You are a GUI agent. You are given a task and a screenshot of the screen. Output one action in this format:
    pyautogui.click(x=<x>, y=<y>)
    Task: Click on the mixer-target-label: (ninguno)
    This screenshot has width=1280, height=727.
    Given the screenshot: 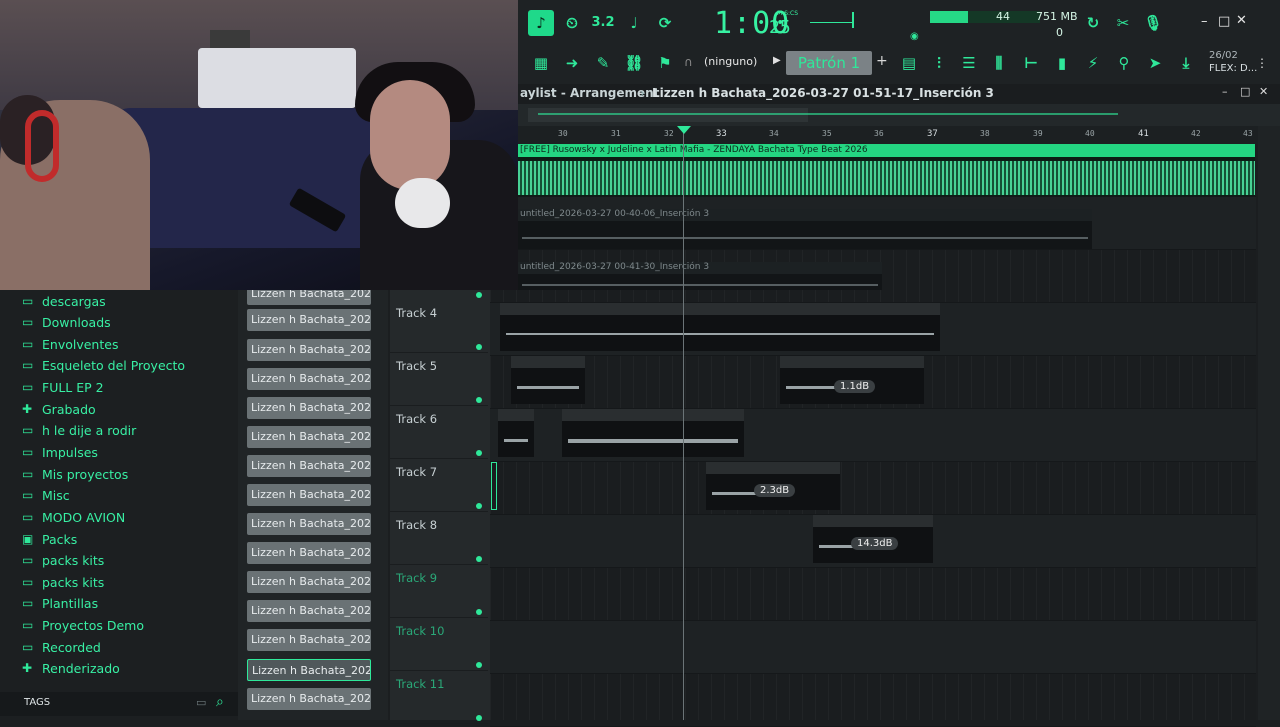 What is the action you would take?
    pyautogui.click(x=730, y=61)
    